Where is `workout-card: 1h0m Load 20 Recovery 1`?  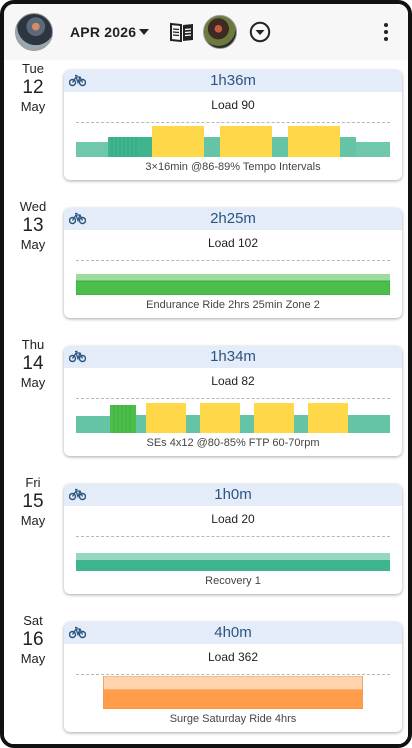 workout-card: 1h0m Load 20 Recovery 1 is located at coordinates (233, 539).